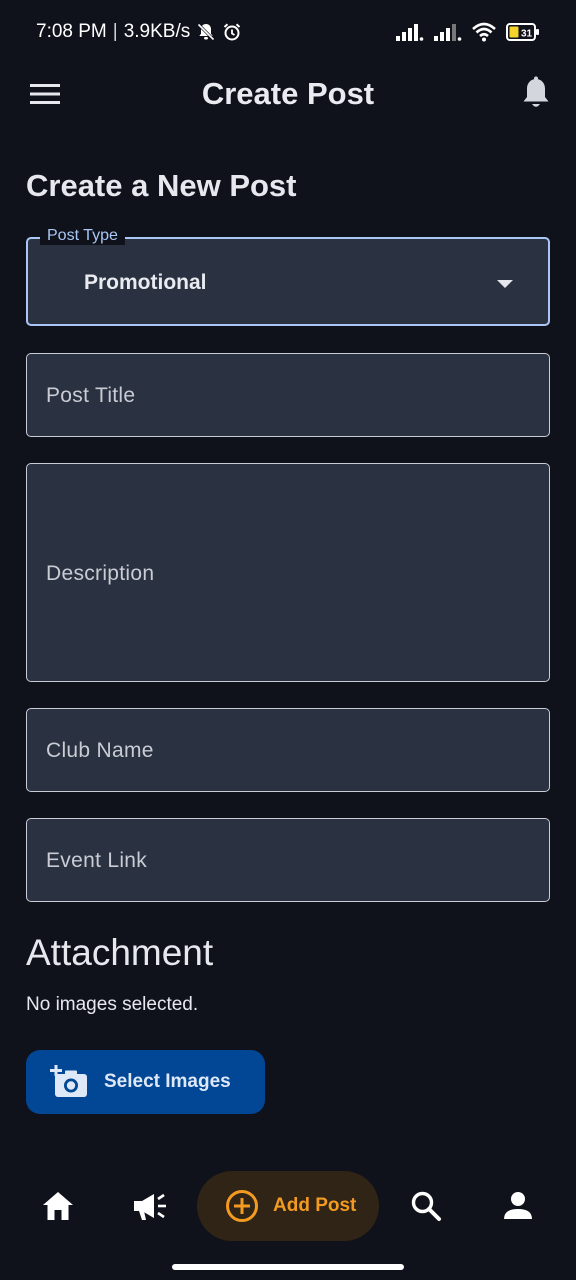  What do you see at coordinates (112, 1004) in the screenshot?
I see `attachment-status: No images selected.` at bounding box center [112, 1004].